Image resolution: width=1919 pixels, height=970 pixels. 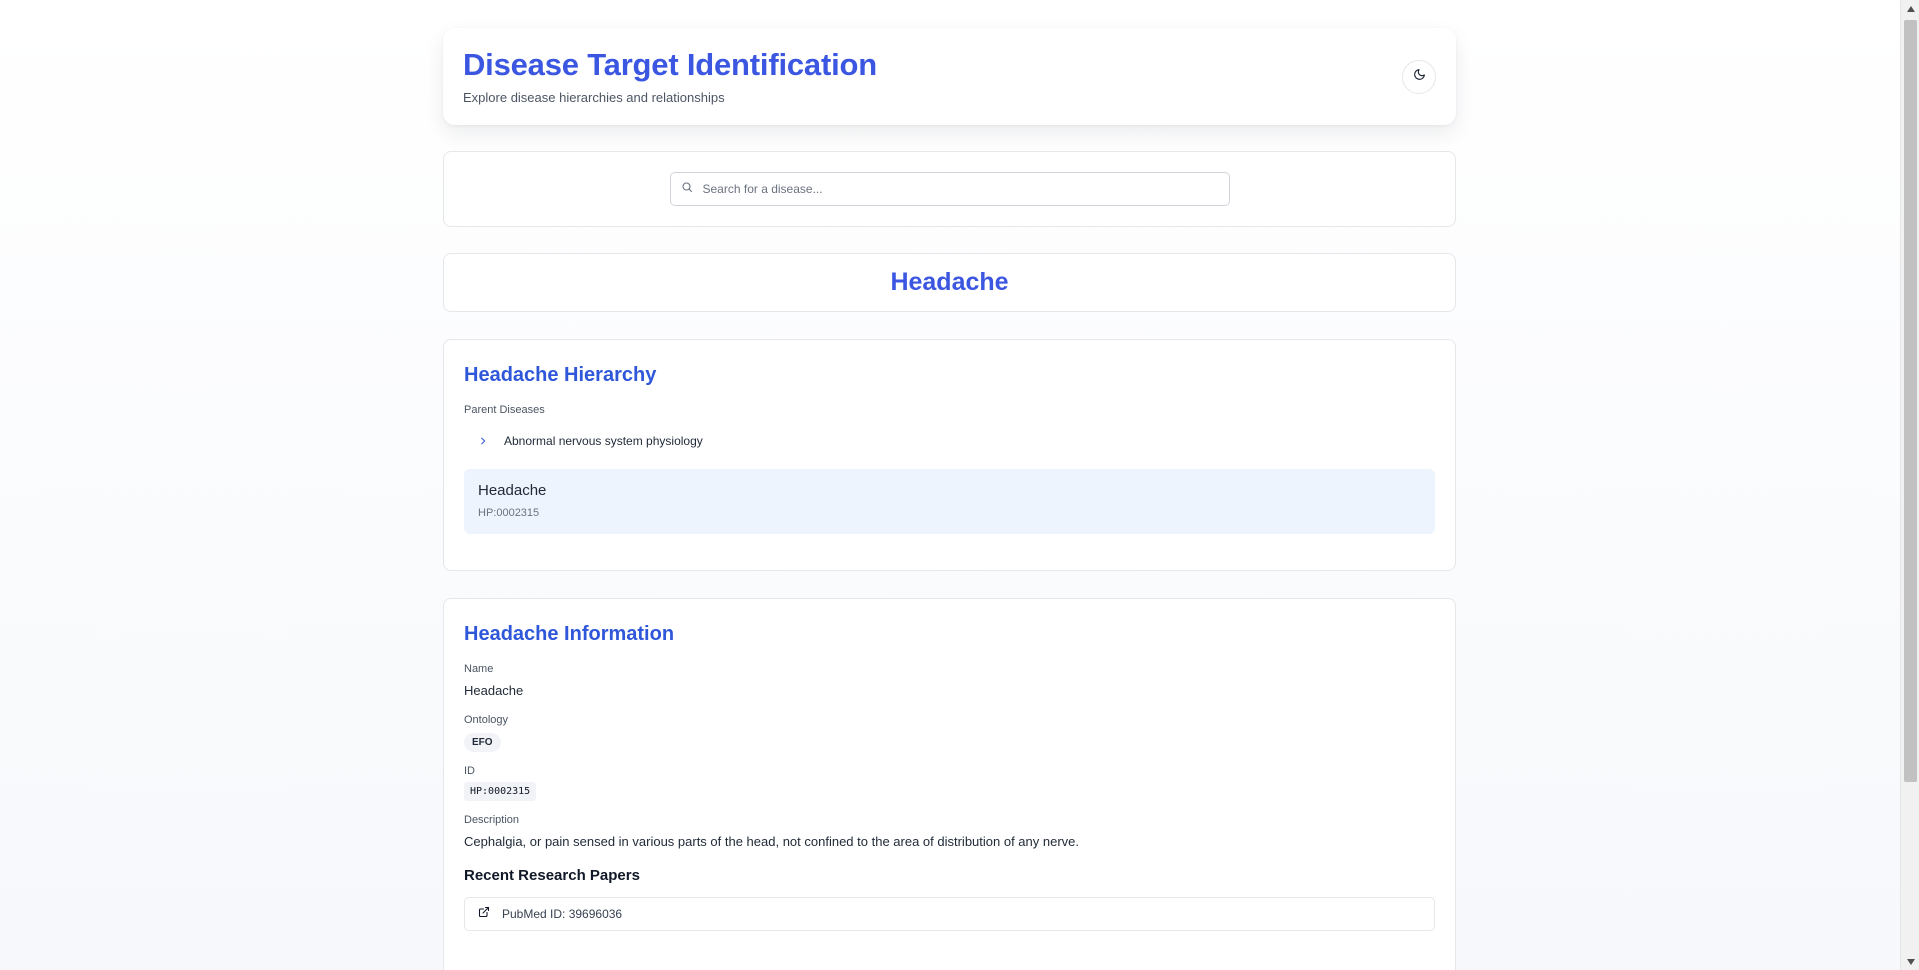 What do you see at coordinates (504, 410) in the screenshot?
I see `parent-diseases-label: Parent Diseases` at bounding box center [504, 410].